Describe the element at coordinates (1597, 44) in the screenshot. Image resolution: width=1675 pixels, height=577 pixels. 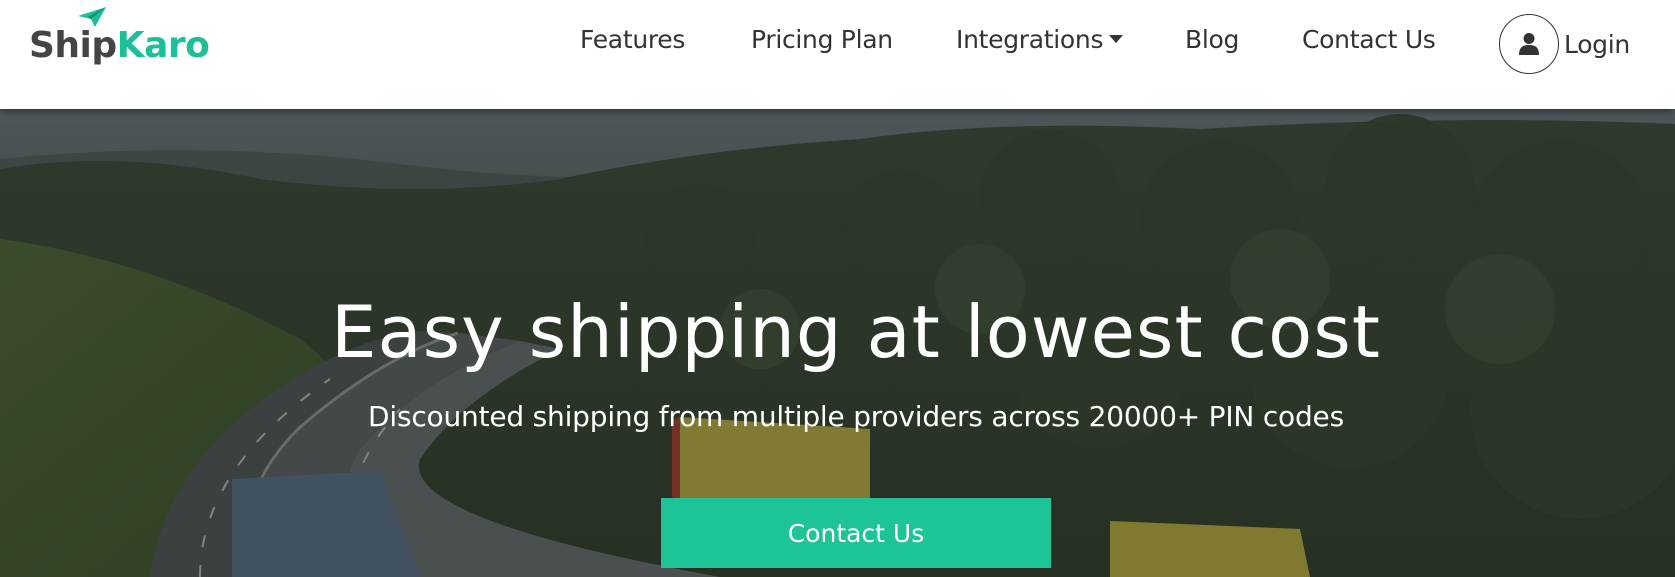
I see `login-label: Login` at that location.